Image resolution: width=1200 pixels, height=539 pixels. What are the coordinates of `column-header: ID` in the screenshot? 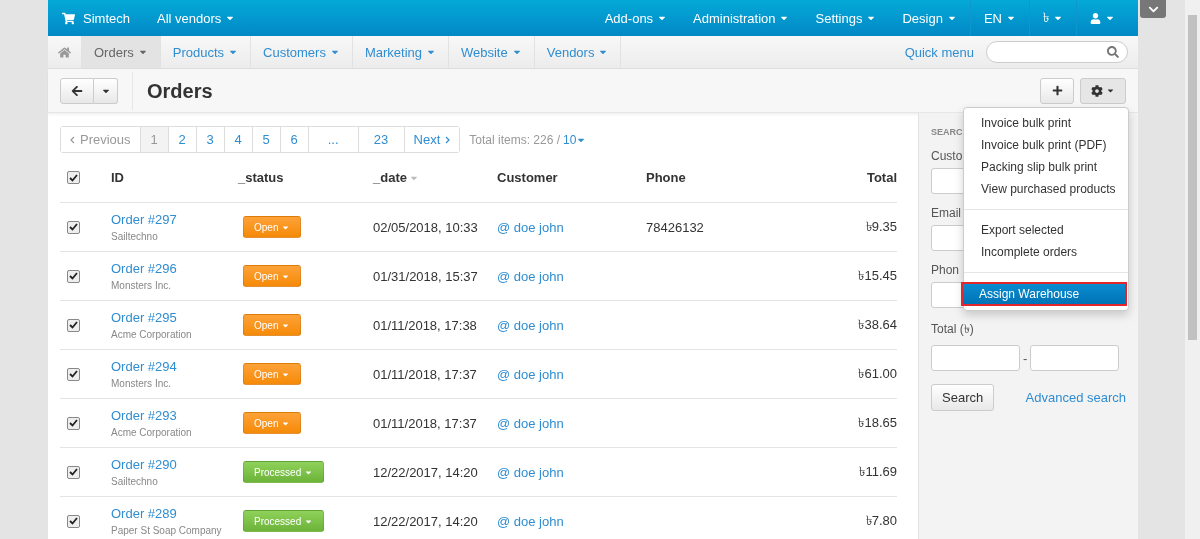 It's located at (117, 177).